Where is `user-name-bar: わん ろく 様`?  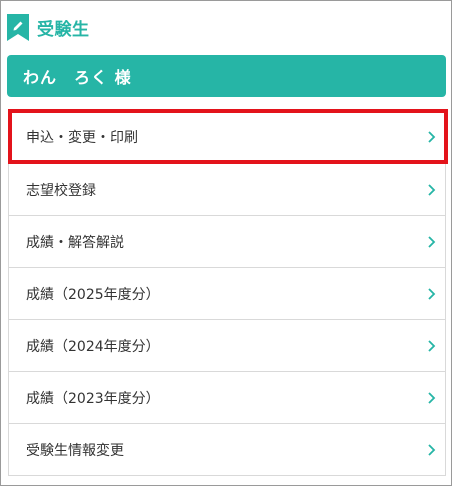 user-name-bar: わん ろく 様 is located at coordinates (226, 76).